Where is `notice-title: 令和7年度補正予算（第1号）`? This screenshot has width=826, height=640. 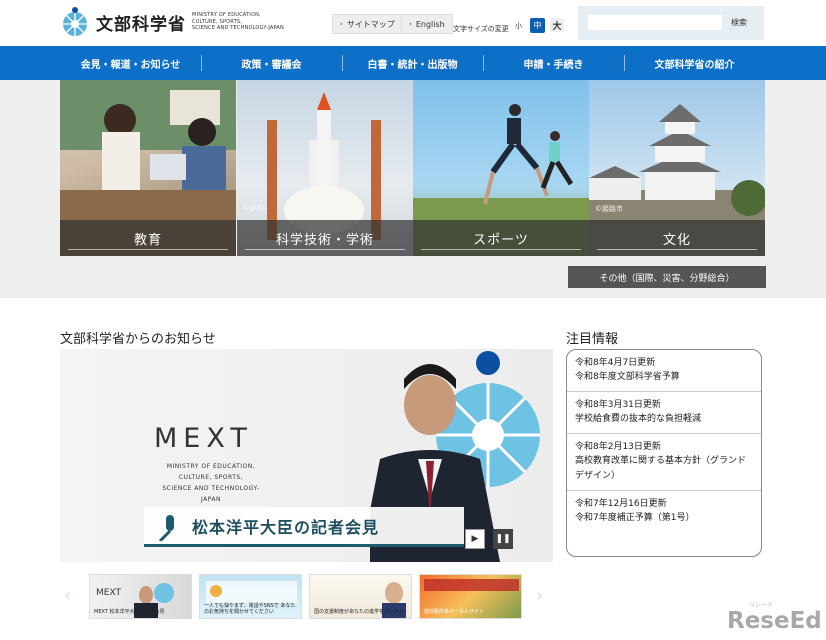 notice-title: 令和7年度補正予算（第1号） is located at coordinates (664, 518).